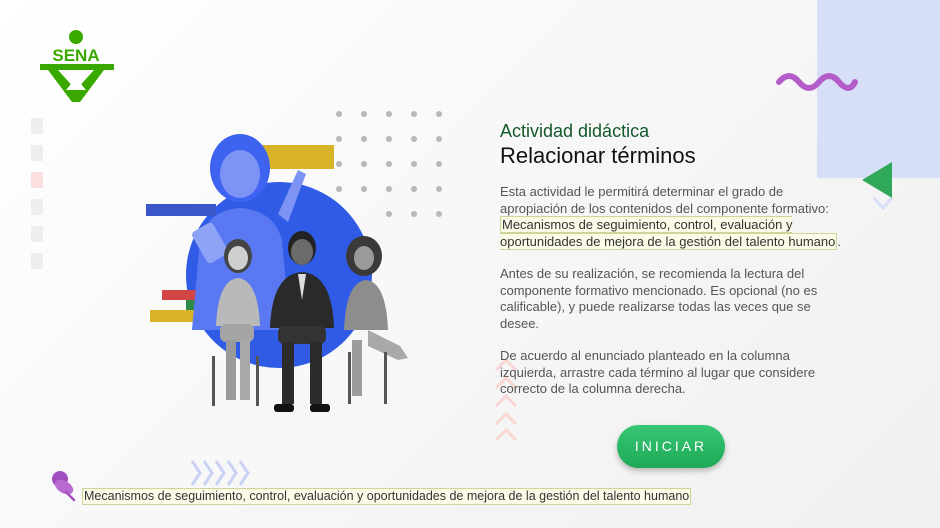 This screenshot has height=528, width=940. Describe the element at coordinates (575, 131) in the screenshot. I see `activity-subtitle: Actividad didáctica` at that location.